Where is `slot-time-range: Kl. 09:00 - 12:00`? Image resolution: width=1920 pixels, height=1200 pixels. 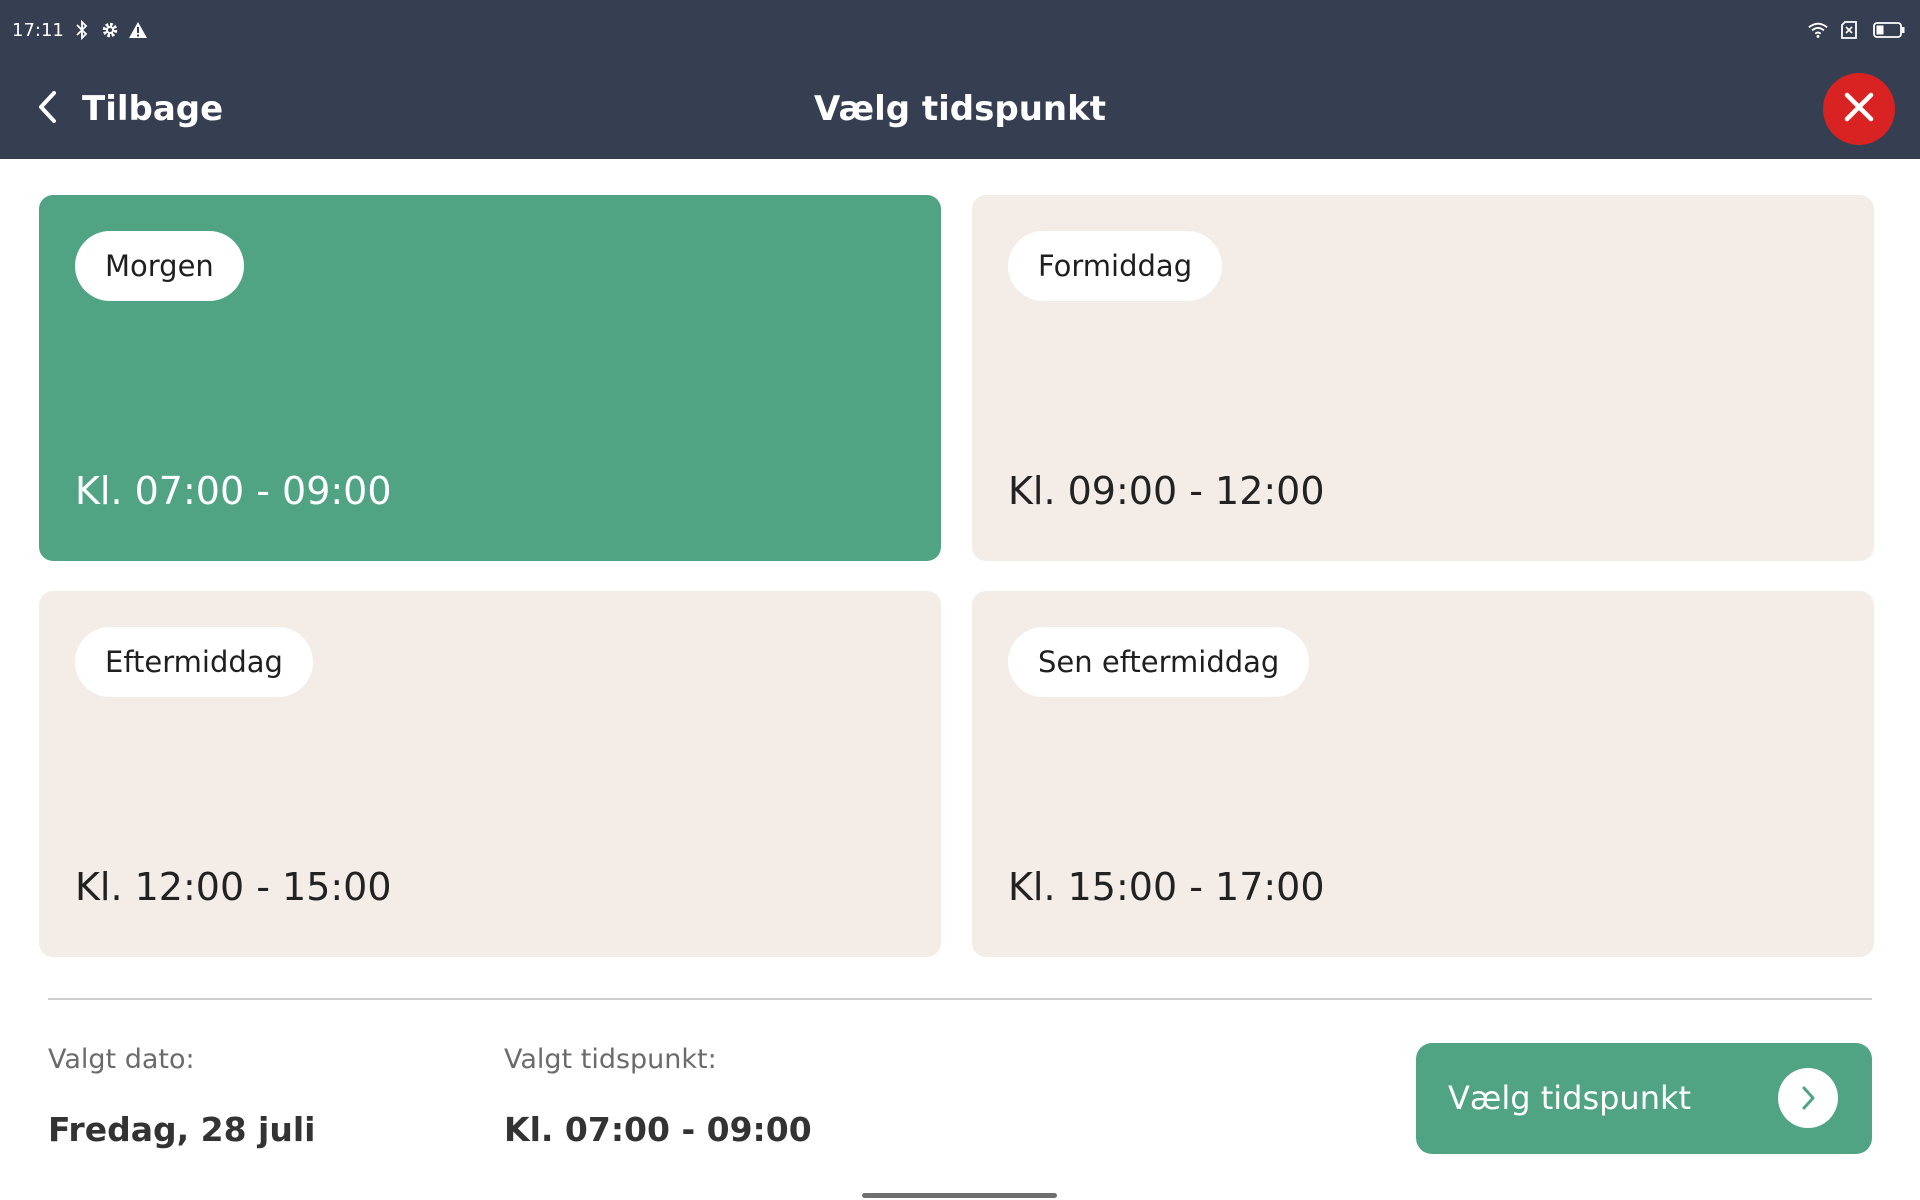 slot-time-range: Kl. 09:00 - 12:00 is located at coordinates (1166, 491).